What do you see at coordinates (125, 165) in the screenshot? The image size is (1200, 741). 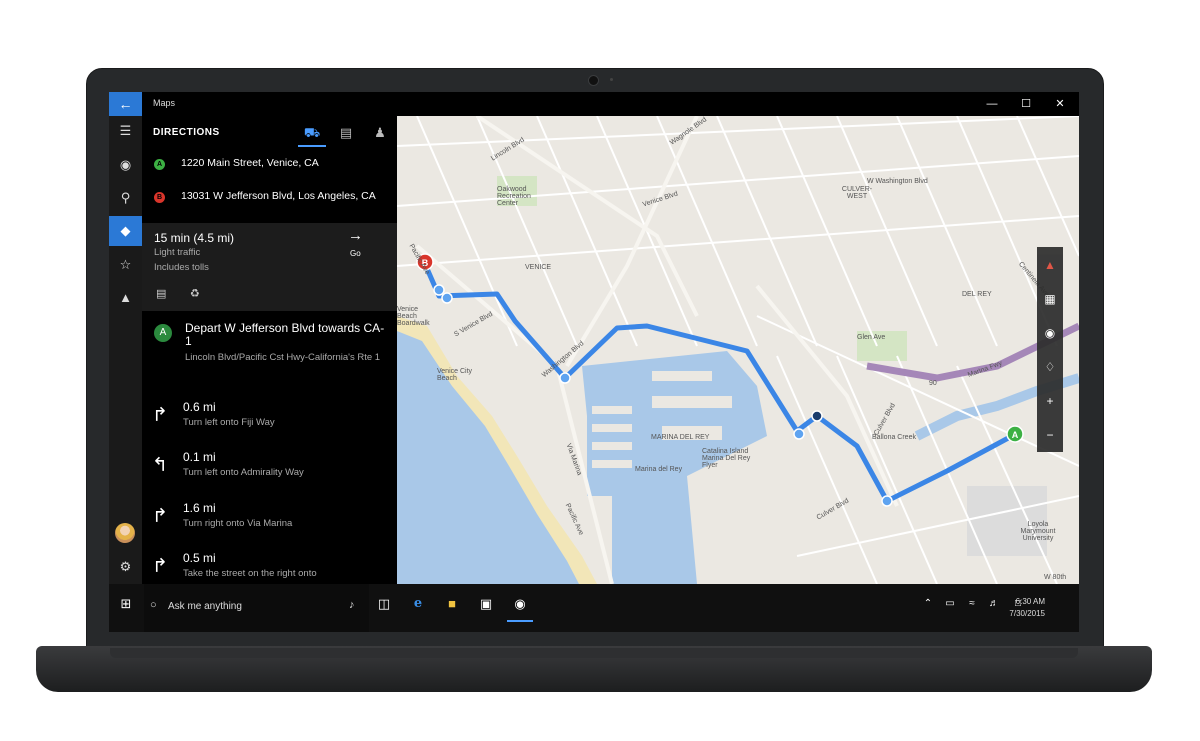 I see `location-icon: ◉` at bounding box center [125, 165].